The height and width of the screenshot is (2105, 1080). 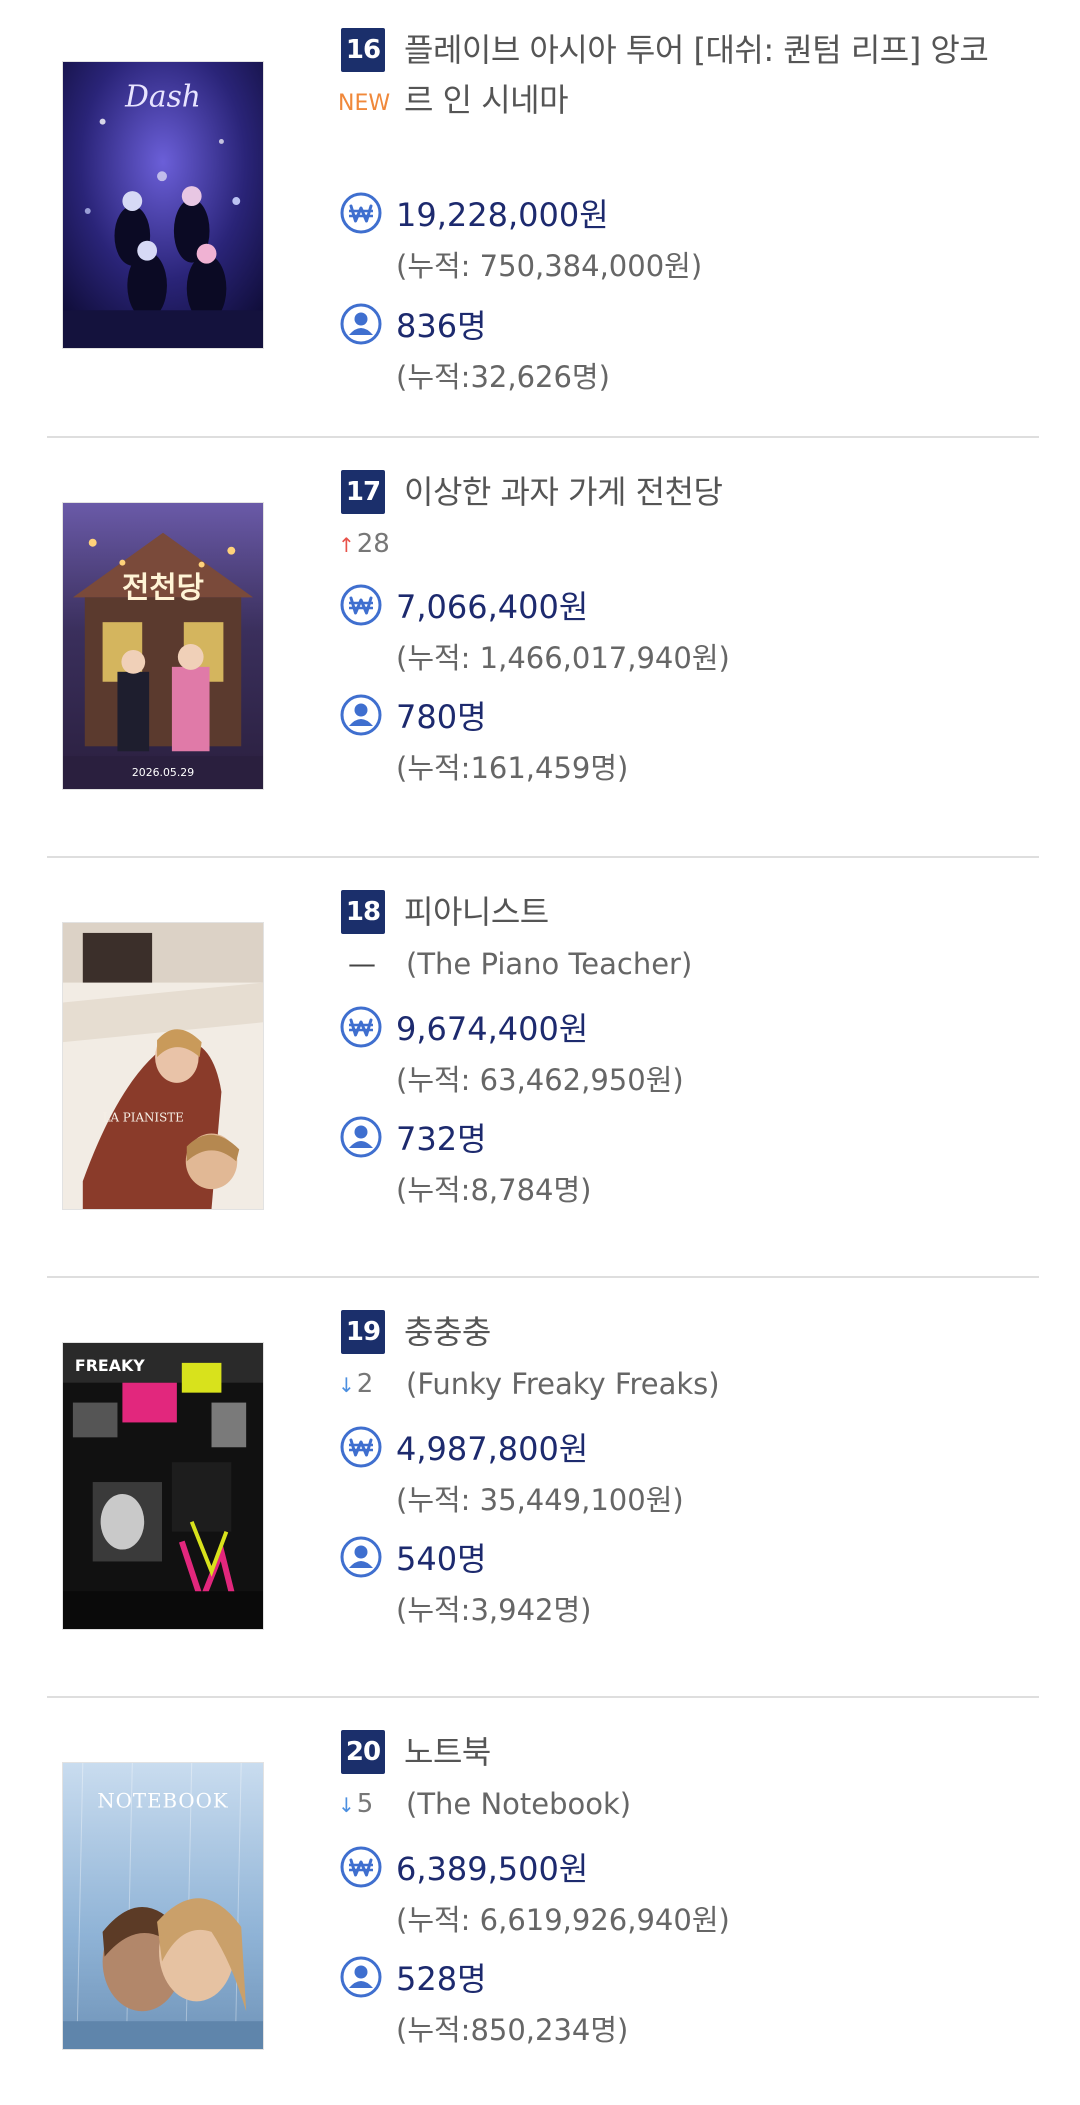 I want to click on daily-audience: 732명, so click(x=441, y=1139).